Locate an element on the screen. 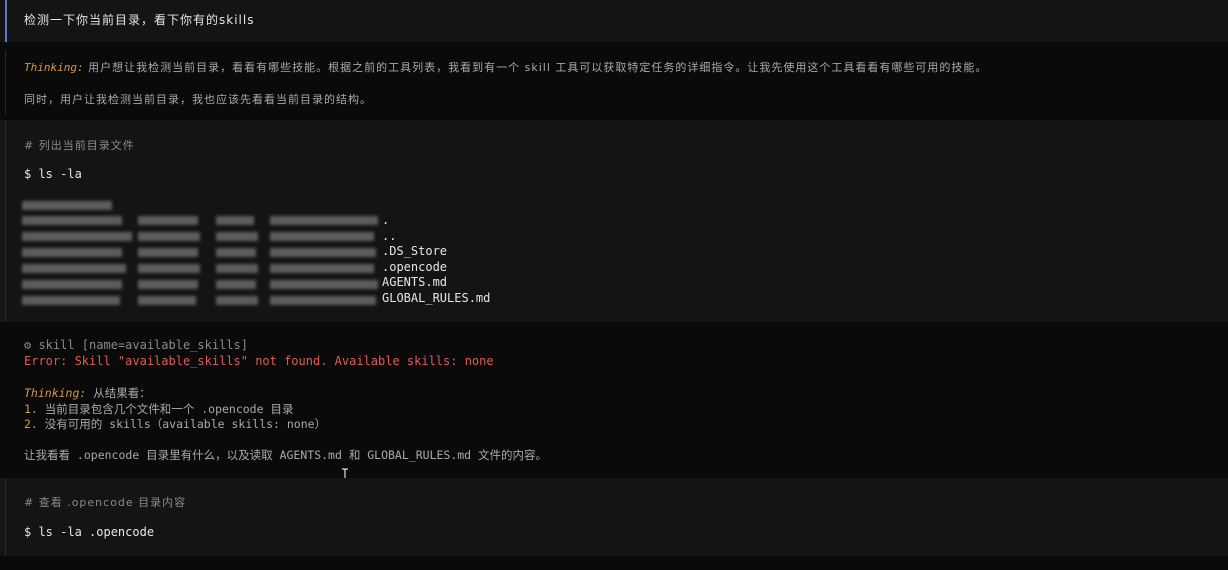  user-message-text: 检测一下你当前目录，看下你有的skills is located at coordinates (139, 20).